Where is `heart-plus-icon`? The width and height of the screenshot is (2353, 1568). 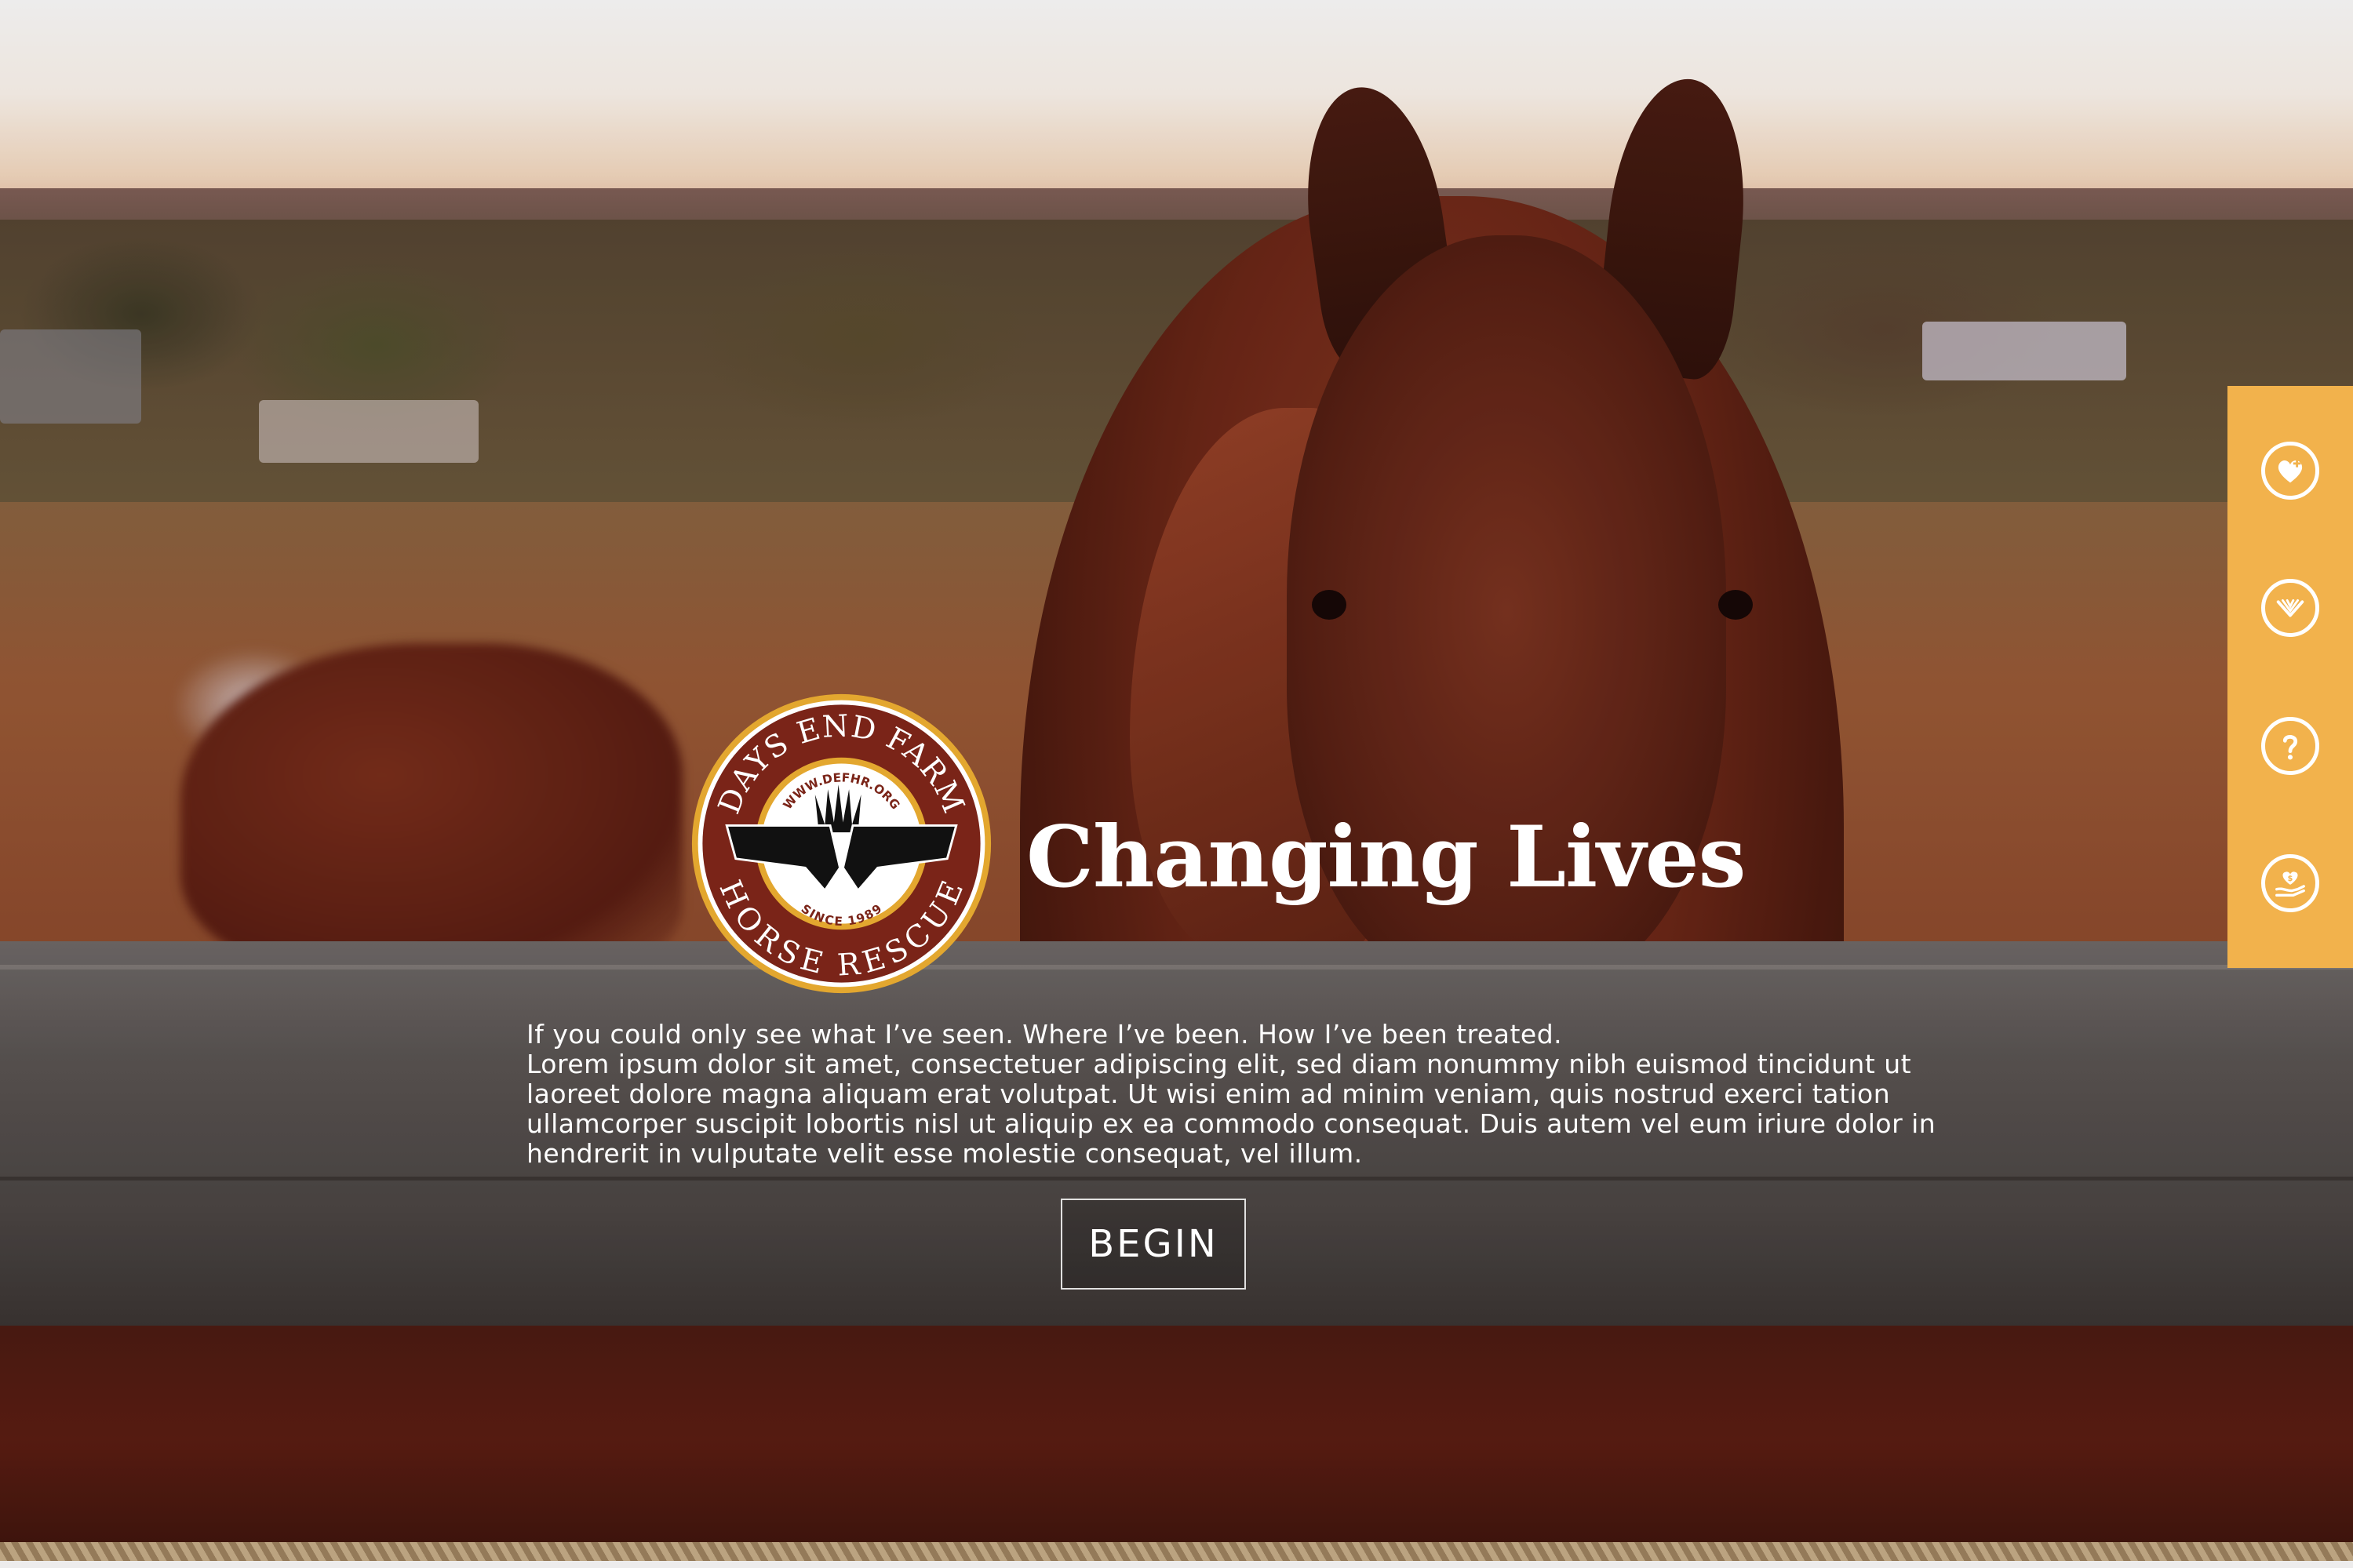
heart-plus-icon is located at coordinates (2290, 470).